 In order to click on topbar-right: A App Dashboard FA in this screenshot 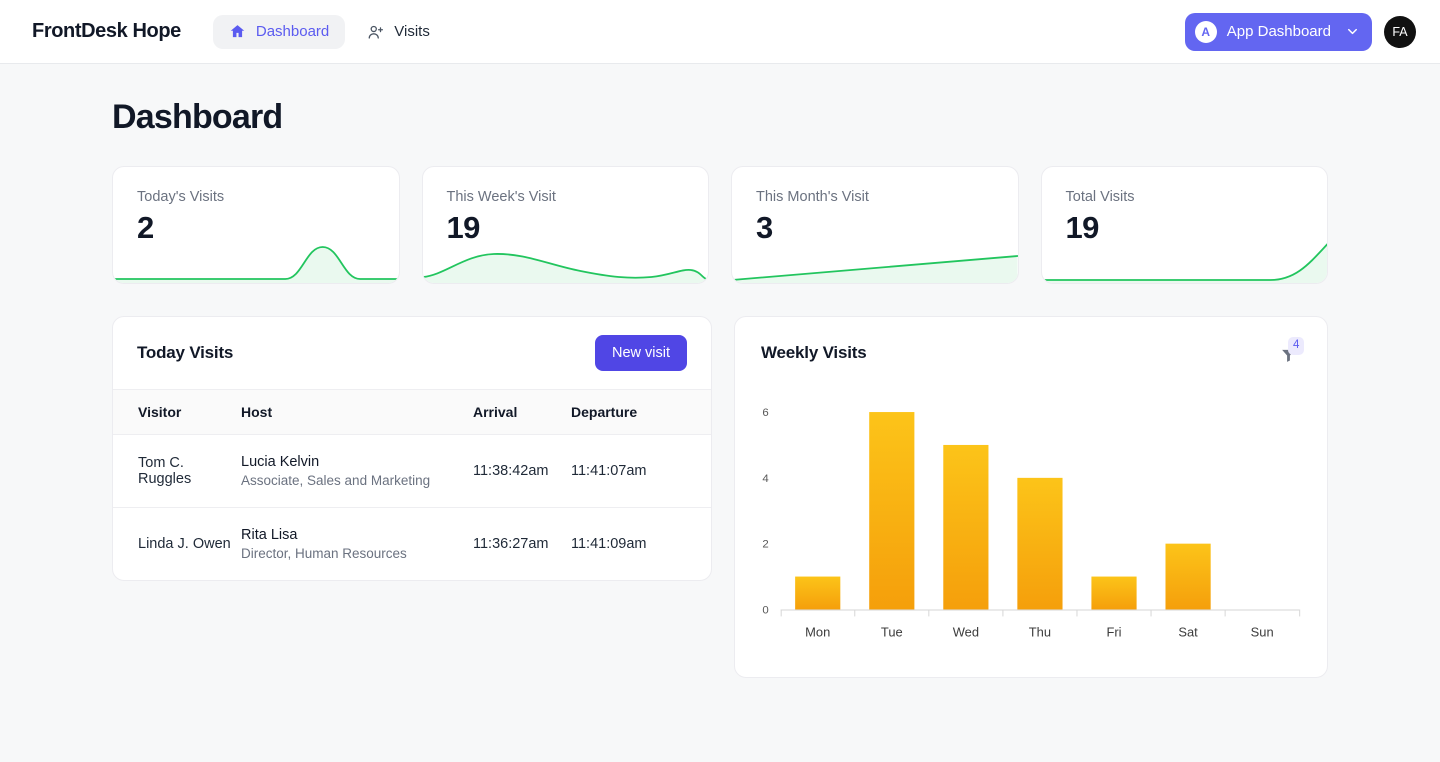, I will do `click(1300, 31)`.